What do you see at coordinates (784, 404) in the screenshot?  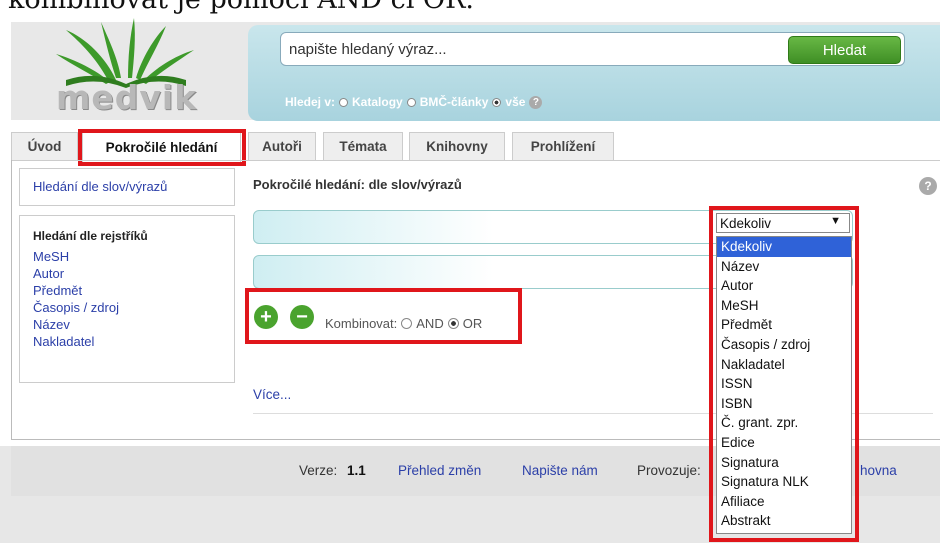 I see `option-isbn: ISBN` at bounding box center [784, 404].